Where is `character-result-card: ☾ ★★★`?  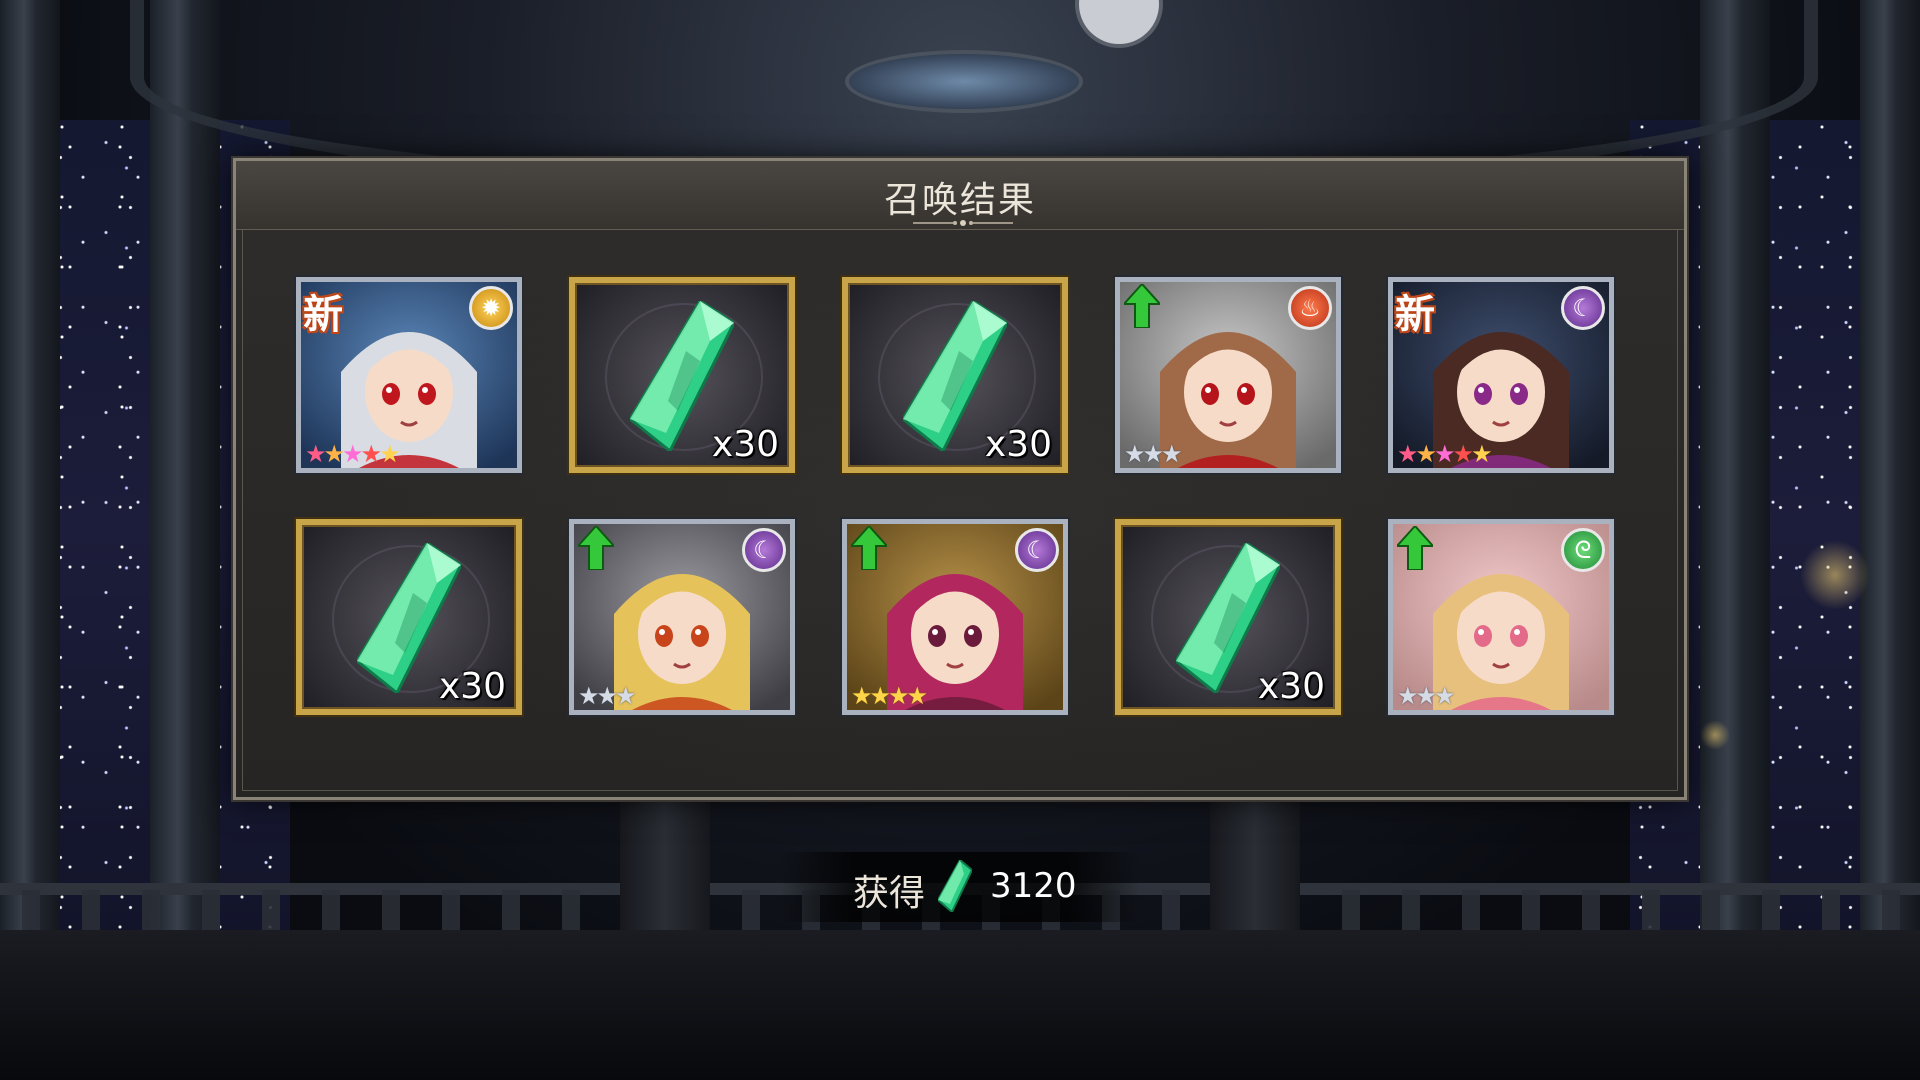 character-result-card: ☾ ★★★ is located at coordinates (682, 617).